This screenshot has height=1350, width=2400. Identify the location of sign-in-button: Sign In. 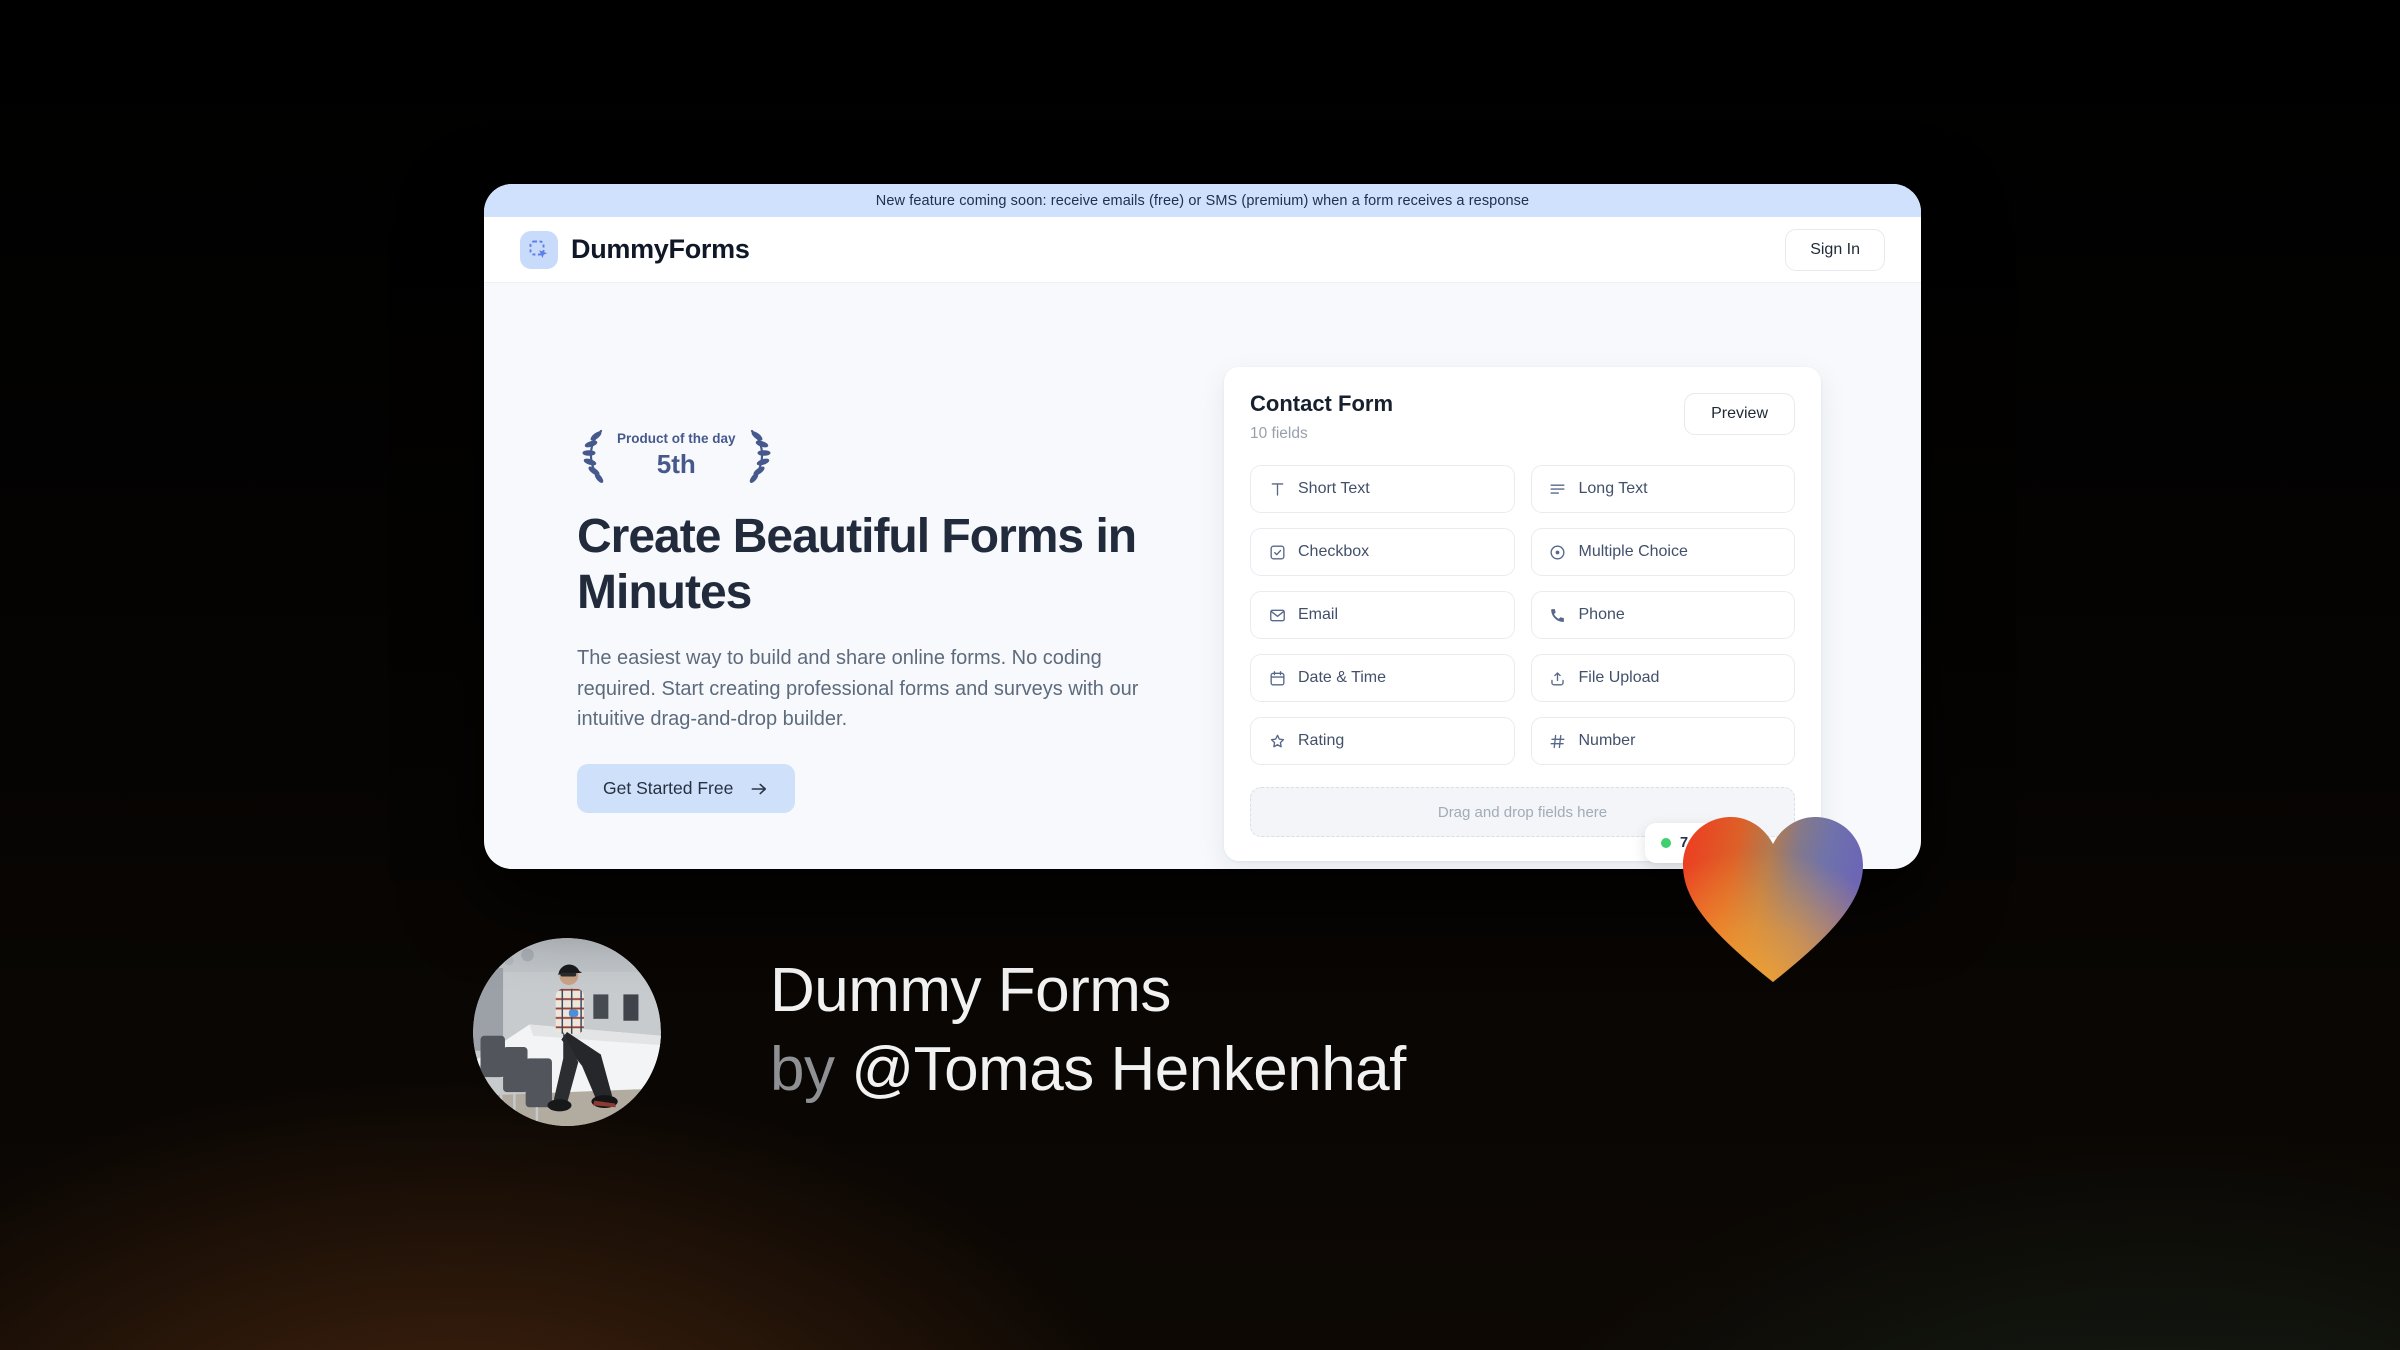
(1835, 249).